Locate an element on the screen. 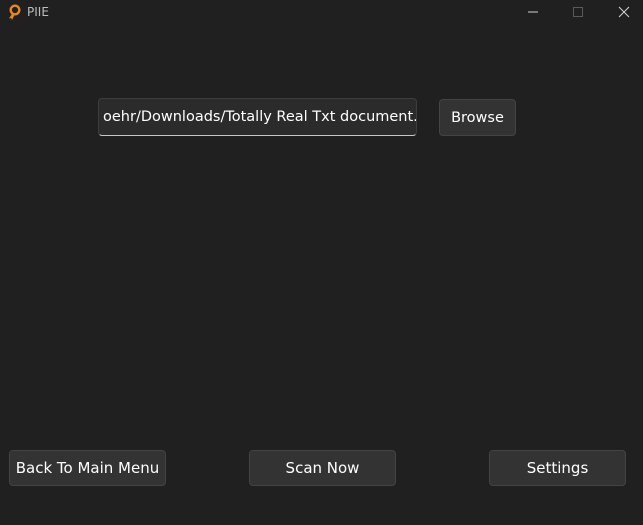 The height and width of the screenshot is (525, 643). minimize-icon is located at coordinates (533, 12).